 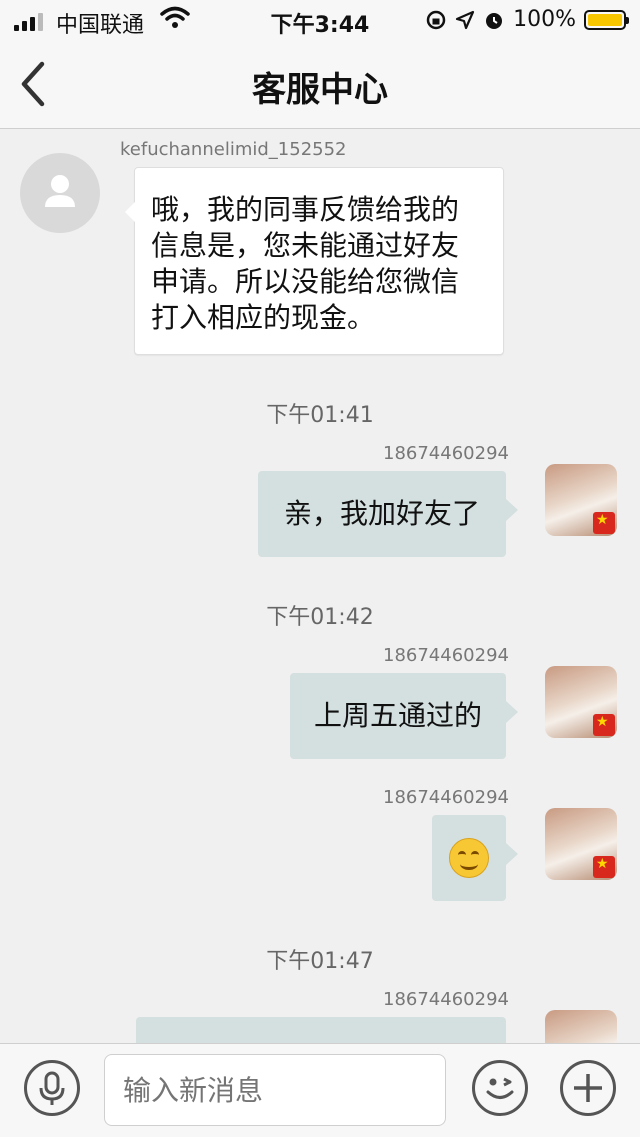 I want to click on smiling-face-icon, so click(x=469, y=858).